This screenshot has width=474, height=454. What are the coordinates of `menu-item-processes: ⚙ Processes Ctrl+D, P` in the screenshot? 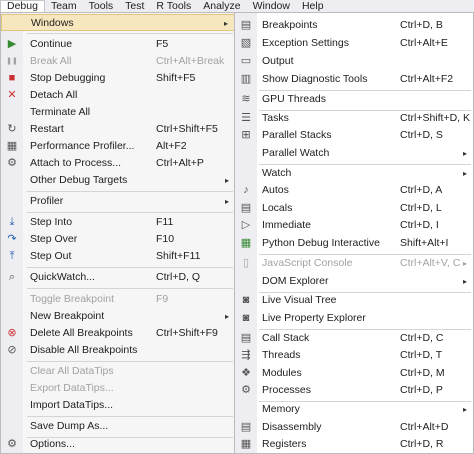 It's located at (354, 390).